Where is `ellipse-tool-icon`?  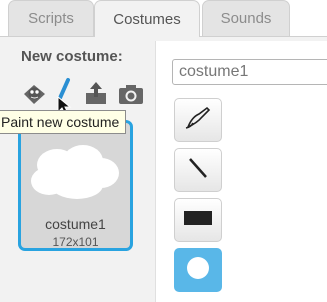
ellipse-tool-icon is located at coordinates (198, 270).